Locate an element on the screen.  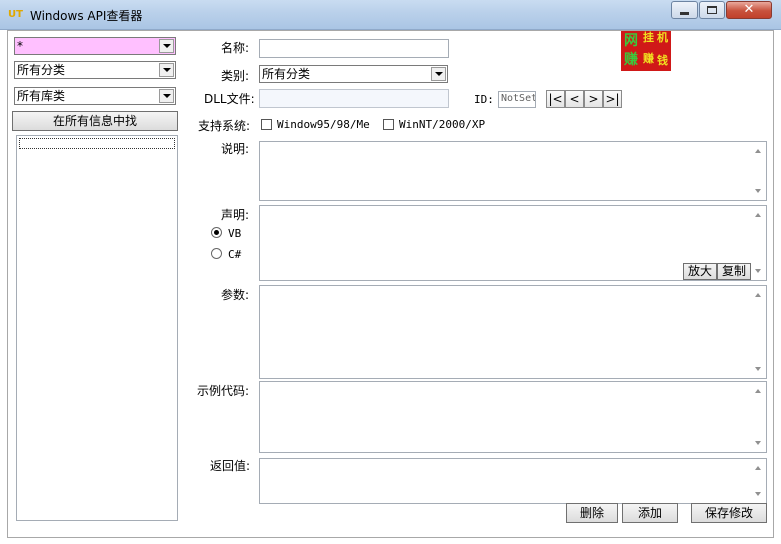
sidebar-category-combo: 所有分类 is located at coordinates (95, 70).